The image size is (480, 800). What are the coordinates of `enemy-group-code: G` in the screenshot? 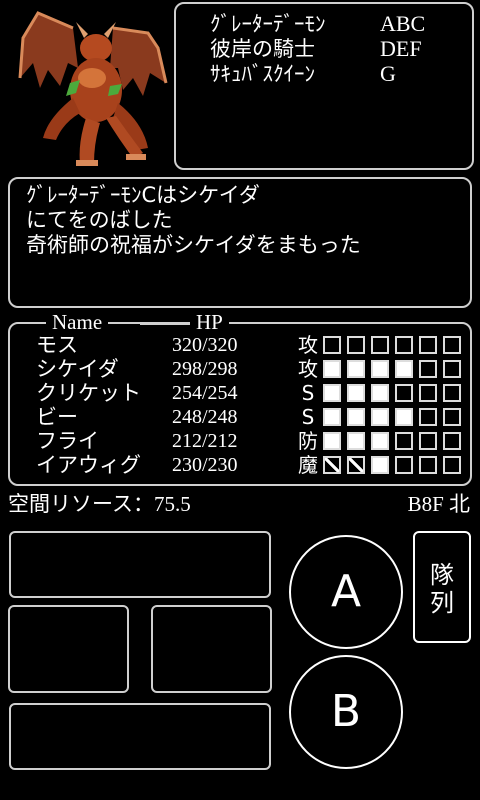 It's located at (388, 73).